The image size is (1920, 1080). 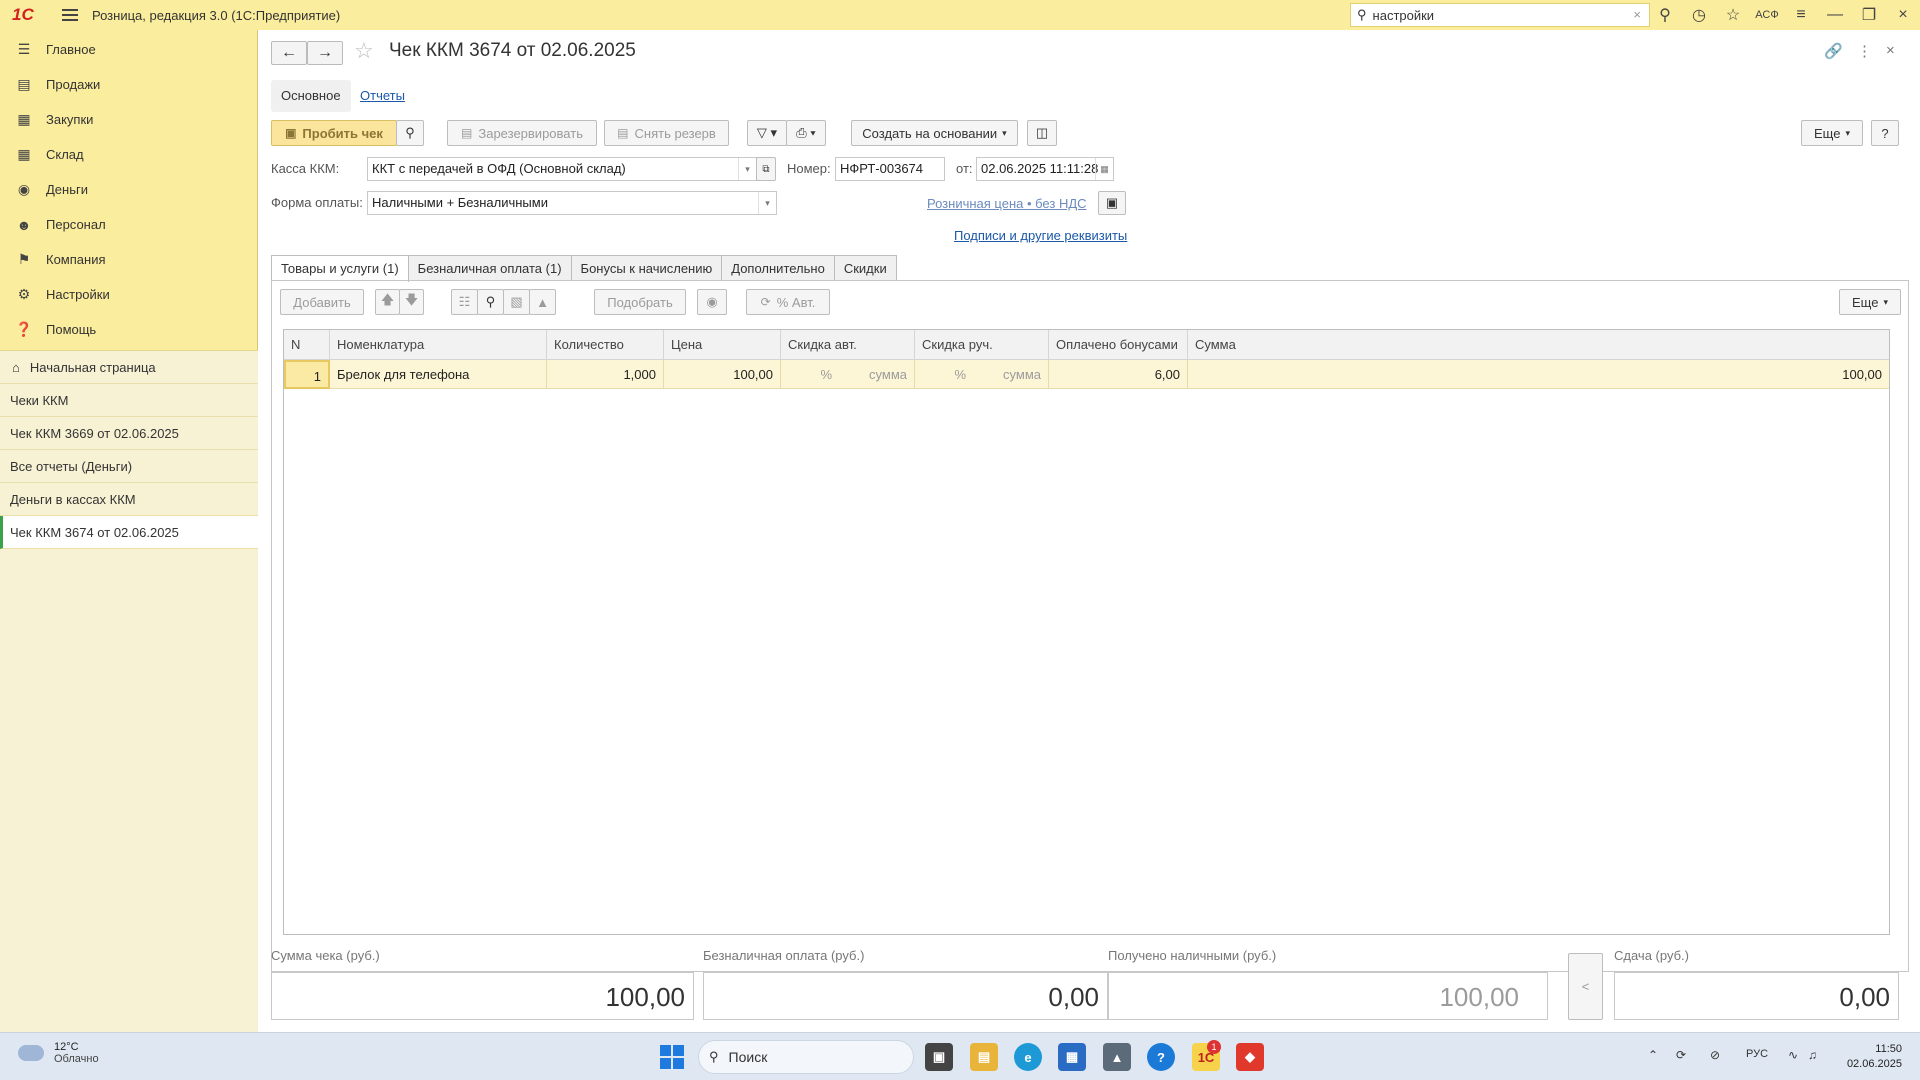 What do you see at coordinates (712, 302) in the screenshot?
I see `view-button: ◉` at bounding box center [712, 302].